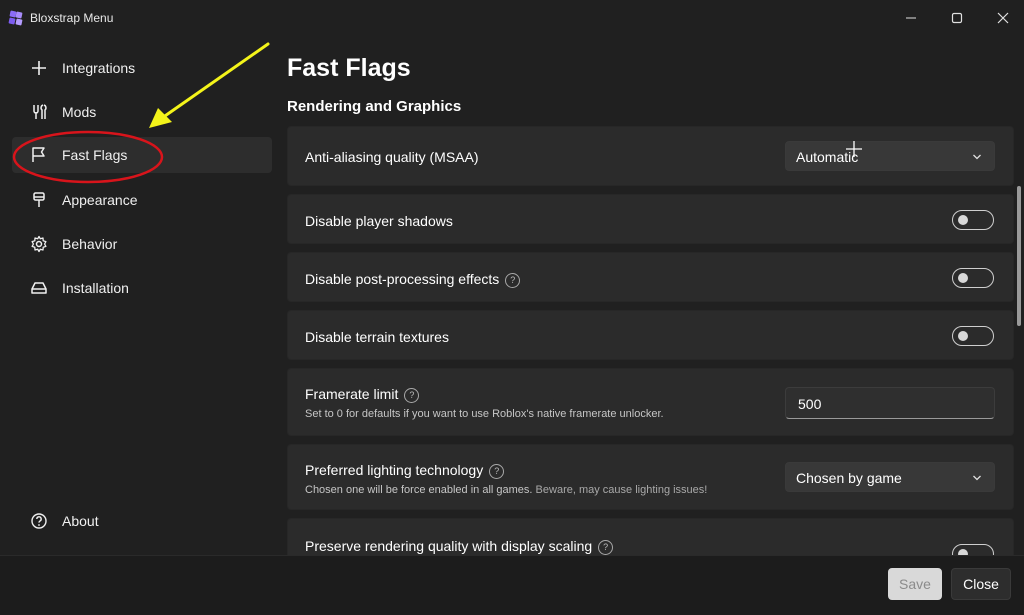  I want to click on sidebar-item-label: Mods, so click(79, 112).